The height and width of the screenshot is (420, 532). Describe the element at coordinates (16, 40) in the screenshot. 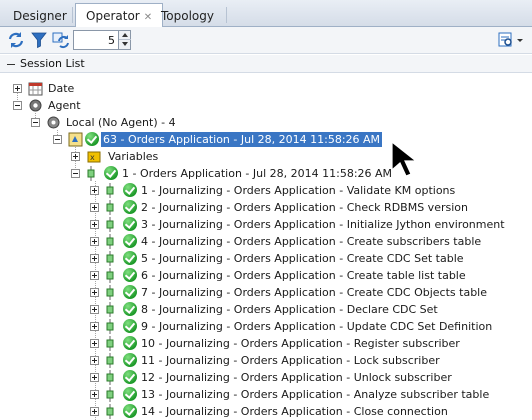

I see `refresh-icon` at that location.